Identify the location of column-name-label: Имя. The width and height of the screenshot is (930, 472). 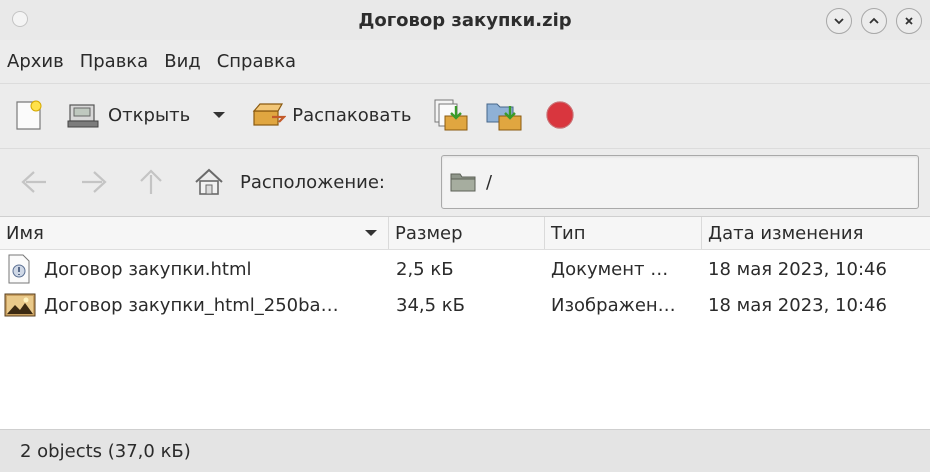
(25, 233).